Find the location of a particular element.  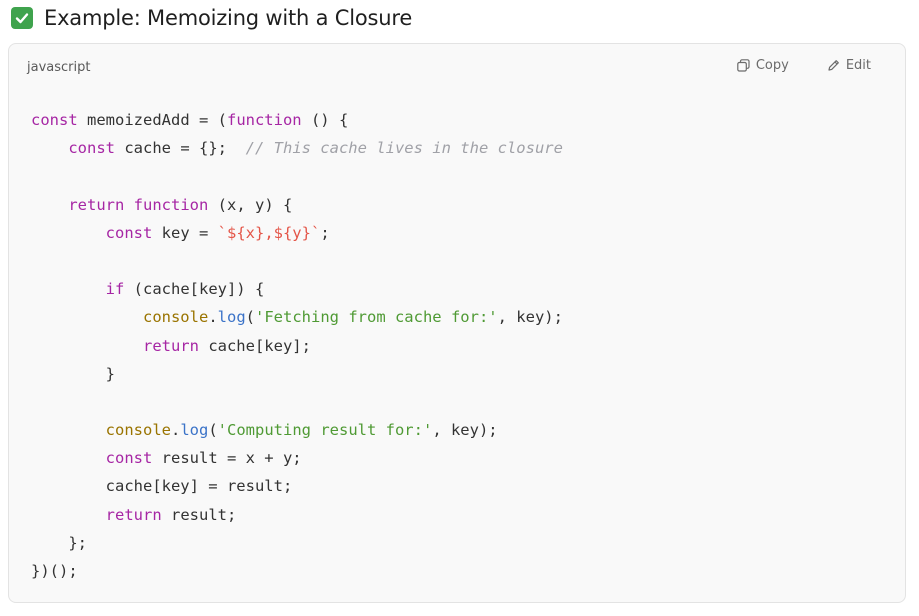

code-line: return cache[key]; is located at coordinates (297, 346).